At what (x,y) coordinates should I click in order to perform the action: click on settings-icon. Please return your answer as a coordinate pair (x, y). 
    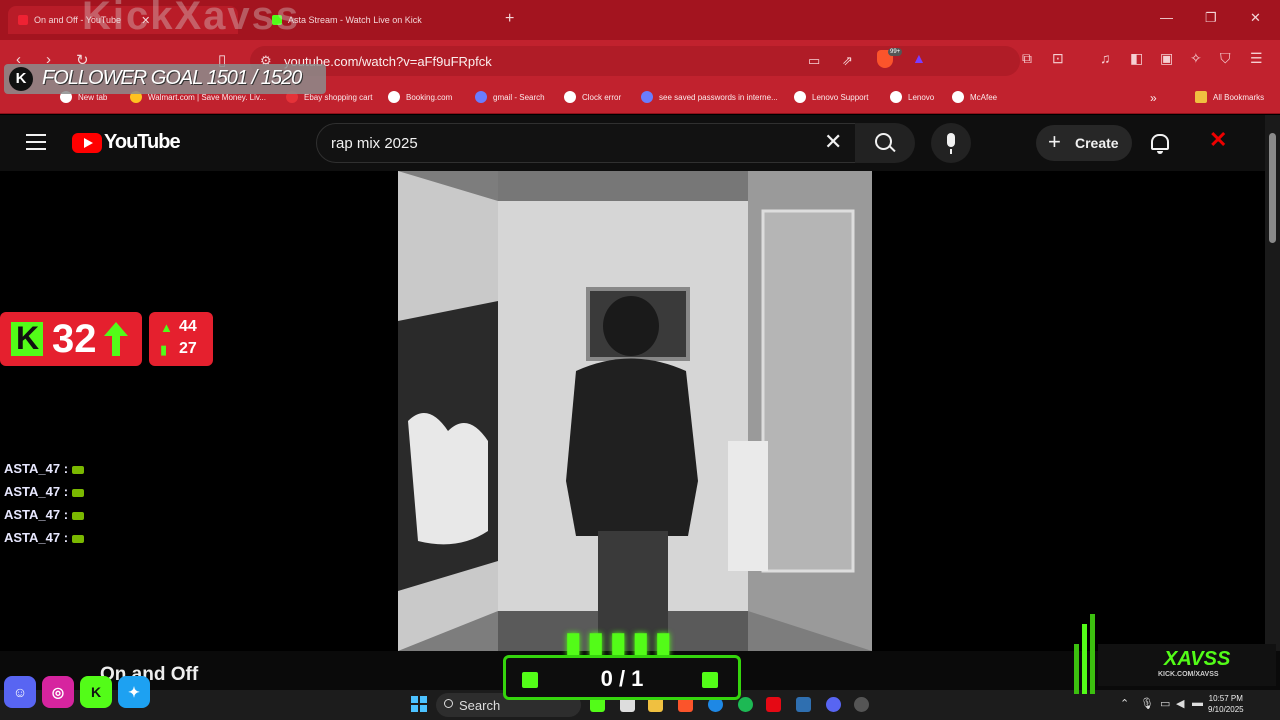
    Looking at the image, I should click on (861, 704).